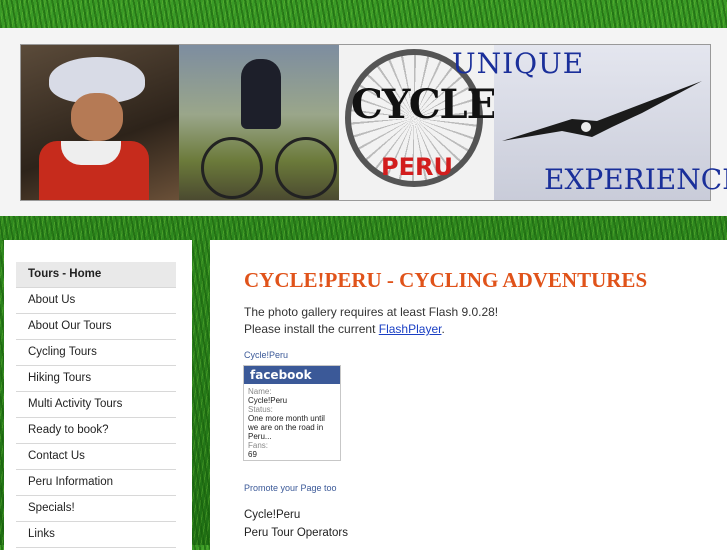 The image size is (727, 550). I want to click on nav-item-hiking-tours: Hiking Tours, so click(96, 379).